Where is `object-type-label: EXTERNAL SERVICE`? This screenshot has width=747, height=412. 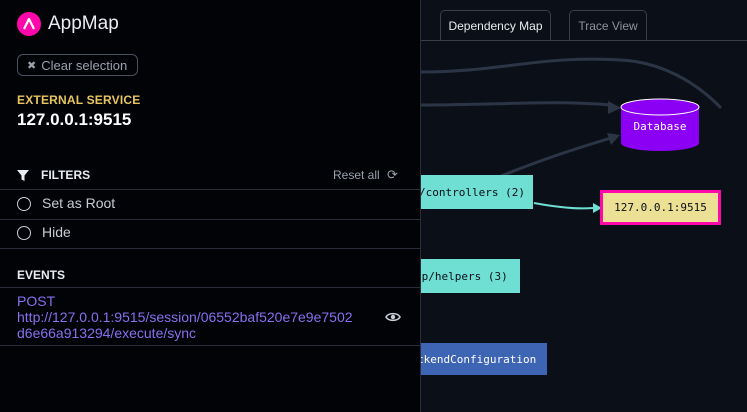
object-type-label: EXTERNAL SERVICE is located at coordinates (79, 100).